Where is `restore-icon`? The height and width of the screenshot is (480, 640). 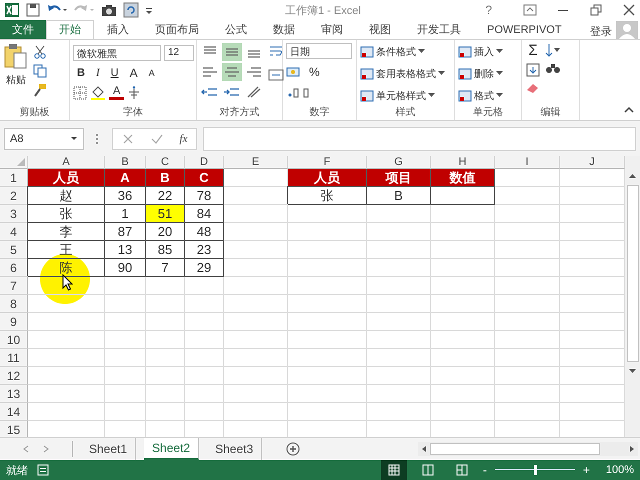 restore-icon is located at coordinates (596, 10).